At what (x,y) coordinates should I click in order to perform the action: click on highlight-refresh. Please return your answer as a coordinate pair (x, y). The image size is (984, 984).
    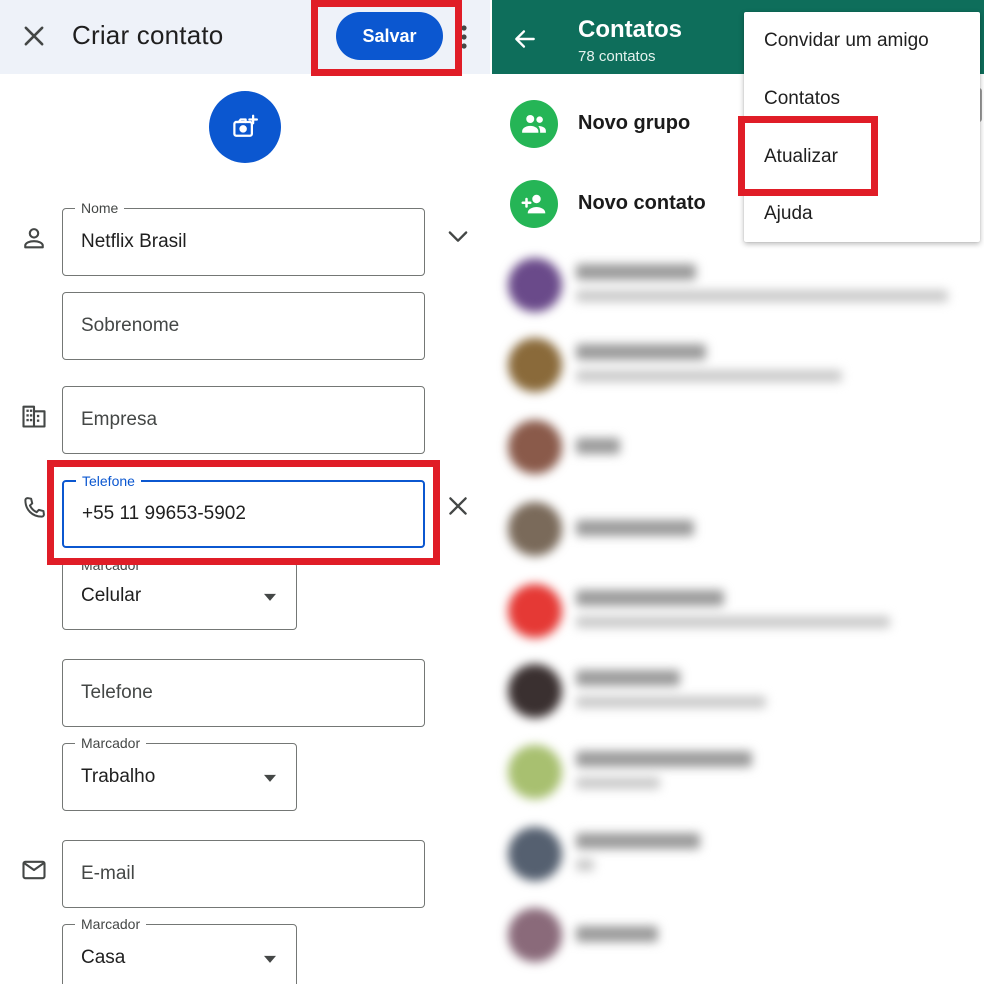
    Looking at the image, I should click on (808, 156).